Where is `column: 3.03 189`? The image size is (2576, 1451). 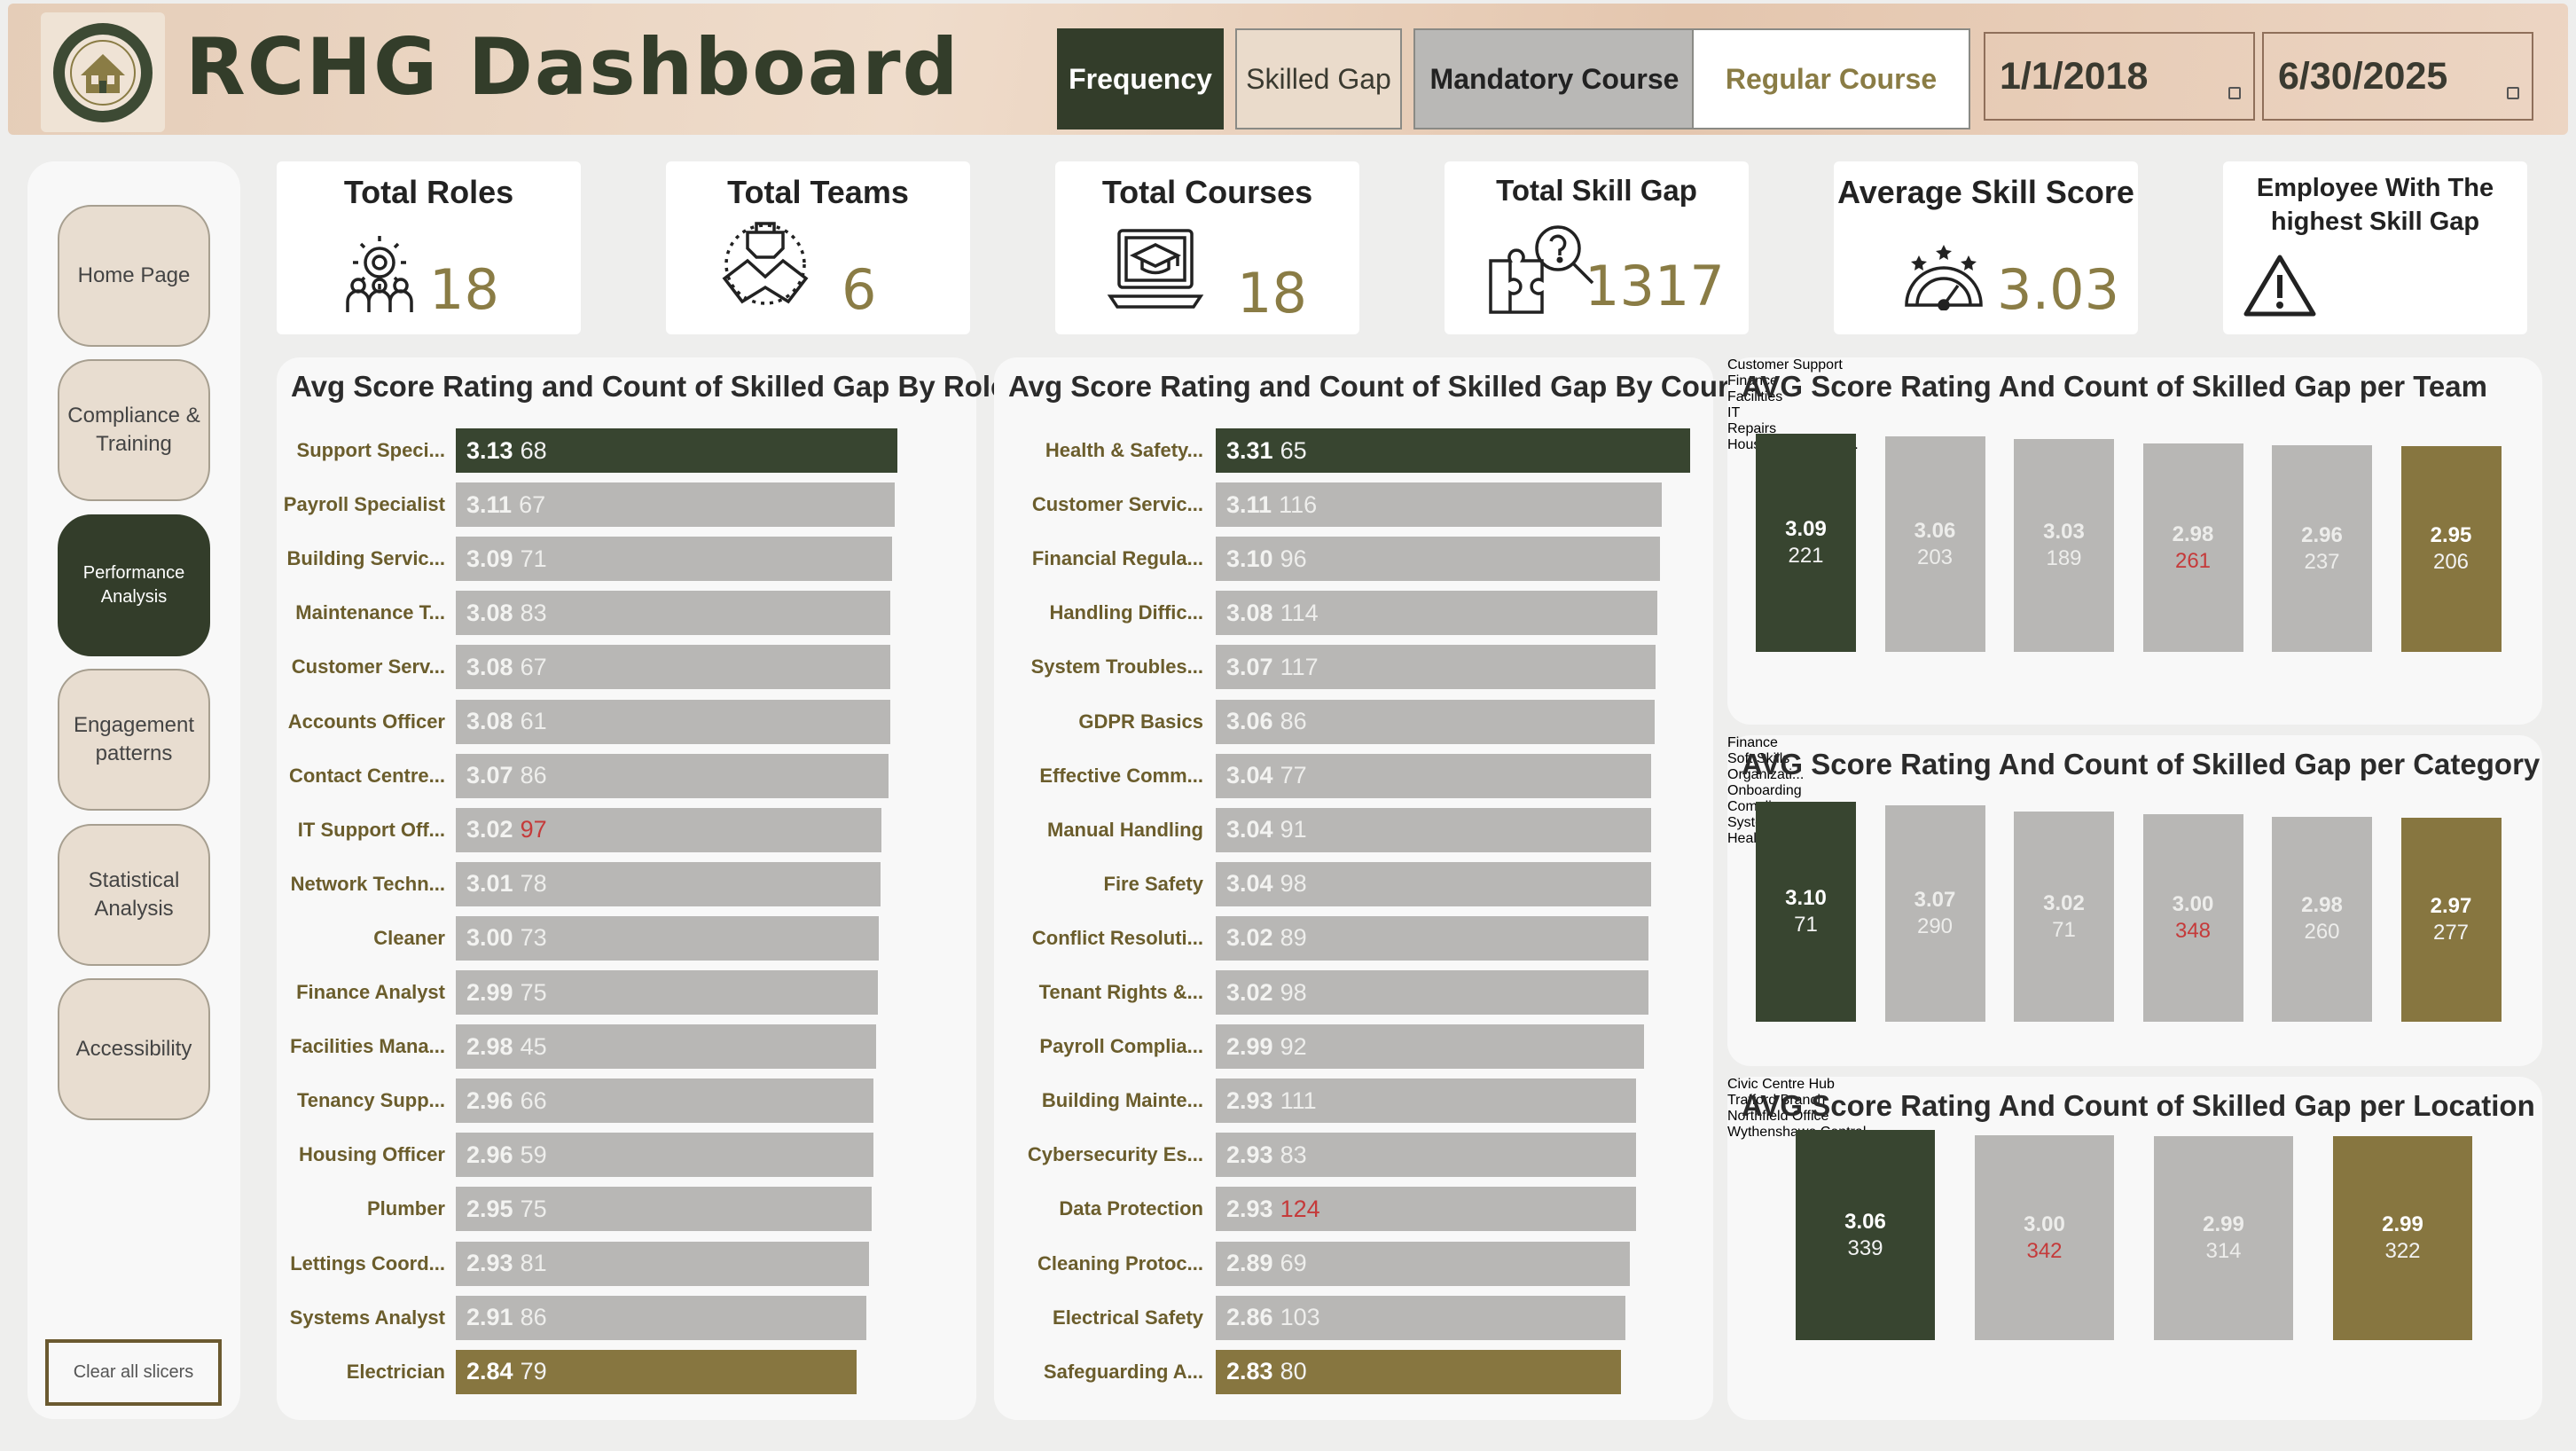 column: 3.03 189 is located at coordinates (2064, 545).